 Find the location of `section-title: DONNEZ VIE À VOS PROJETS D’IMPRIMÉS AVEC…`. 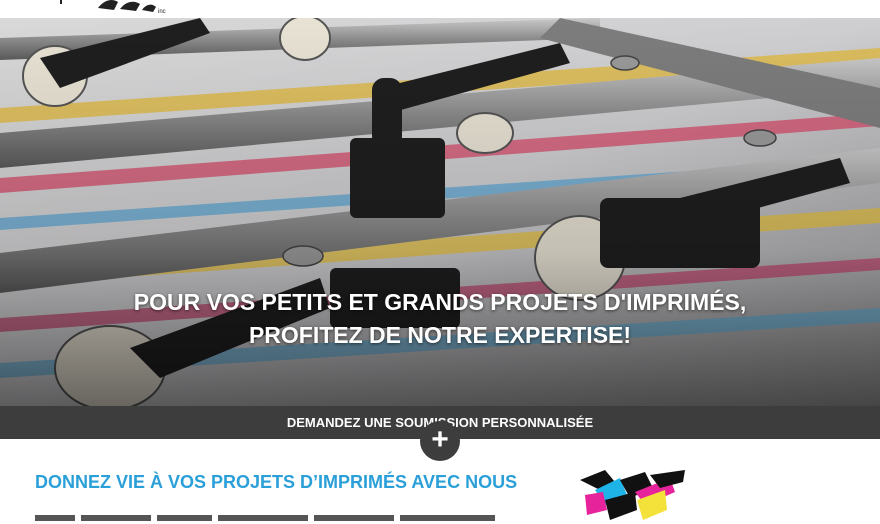

section-title: DONNEZ VIE À VOS PROJETS D’IMPRIMÉS AVEC… is located at coordinates (276, 482).